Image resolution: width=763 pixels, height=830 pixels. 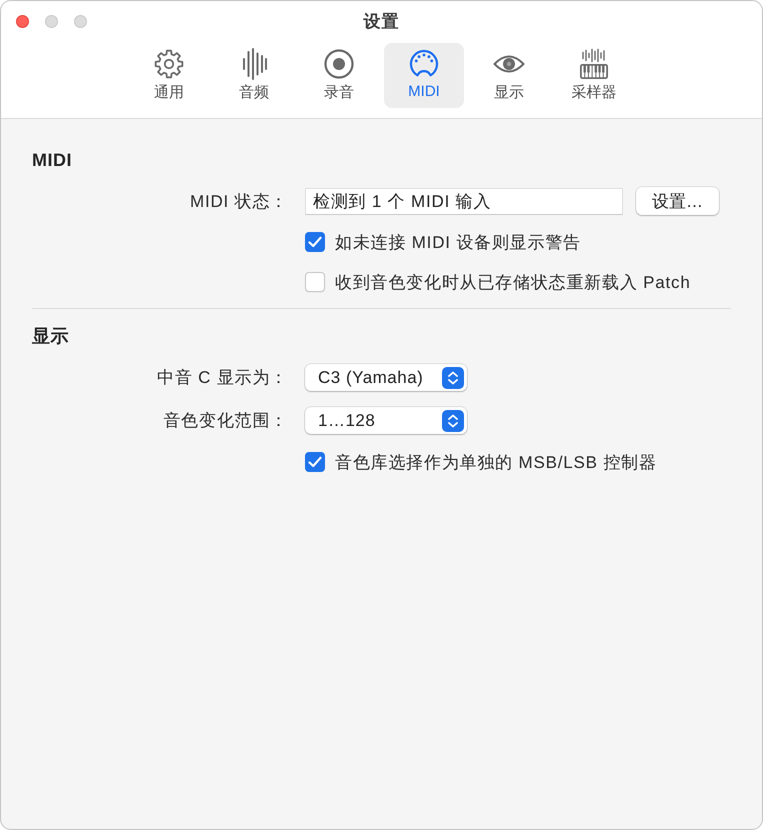 I want to click on checkbox-label: 收到音色变化时从已存储状态重新载入 Patch, so click(x=513, y=282).